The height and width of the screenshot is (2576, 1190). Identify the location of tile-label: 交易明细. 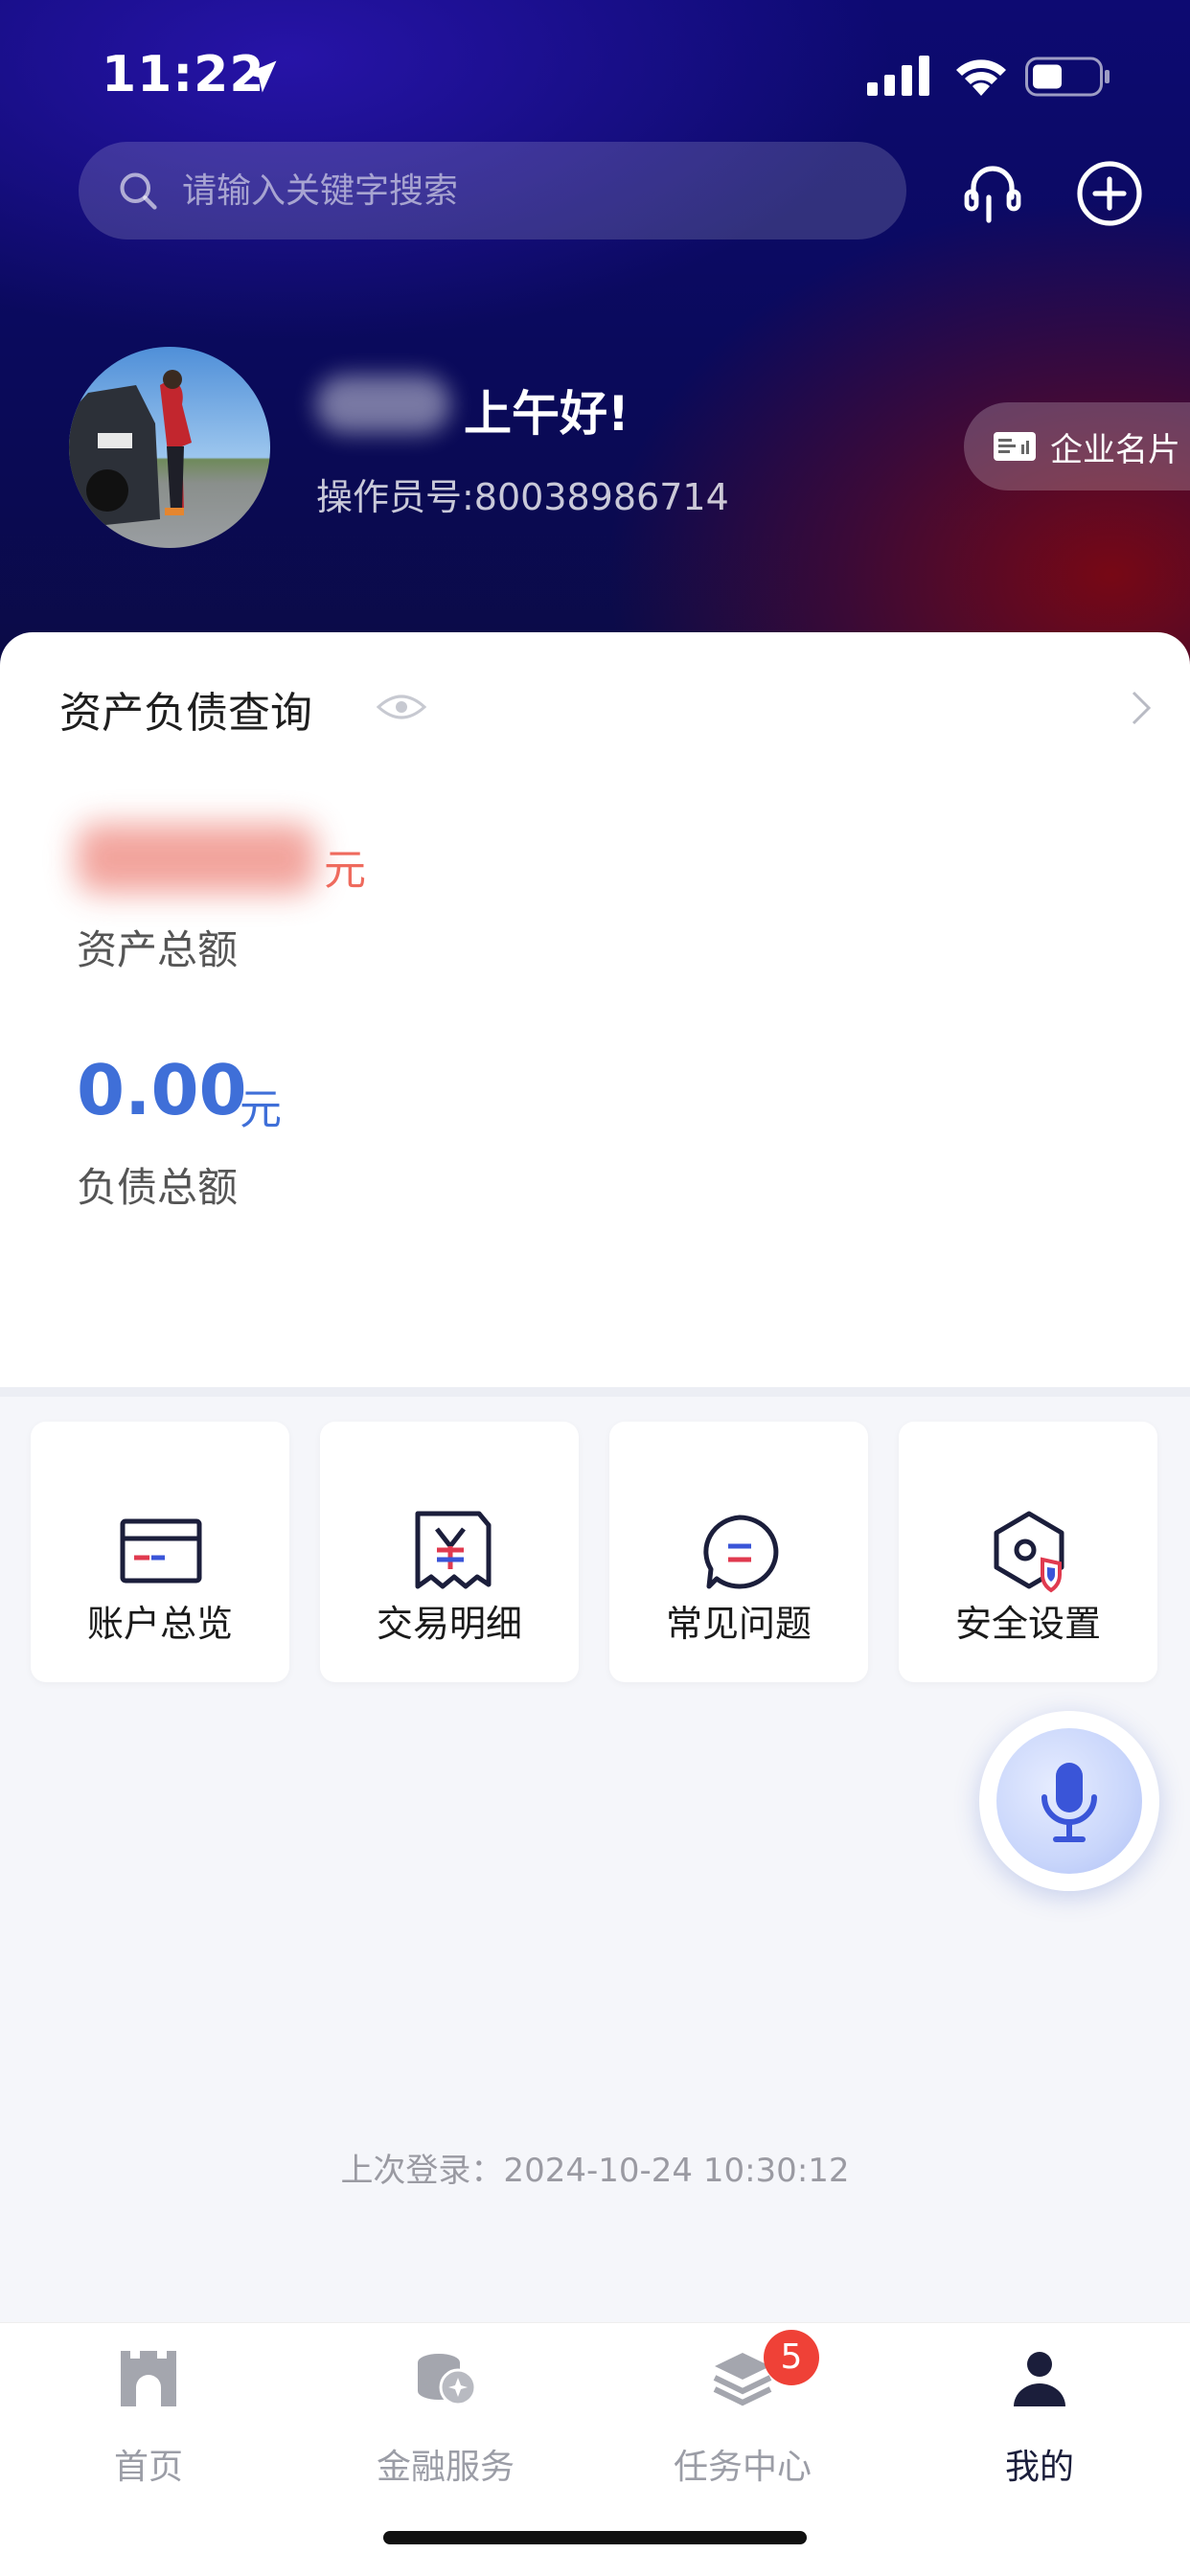
(449, 1624).